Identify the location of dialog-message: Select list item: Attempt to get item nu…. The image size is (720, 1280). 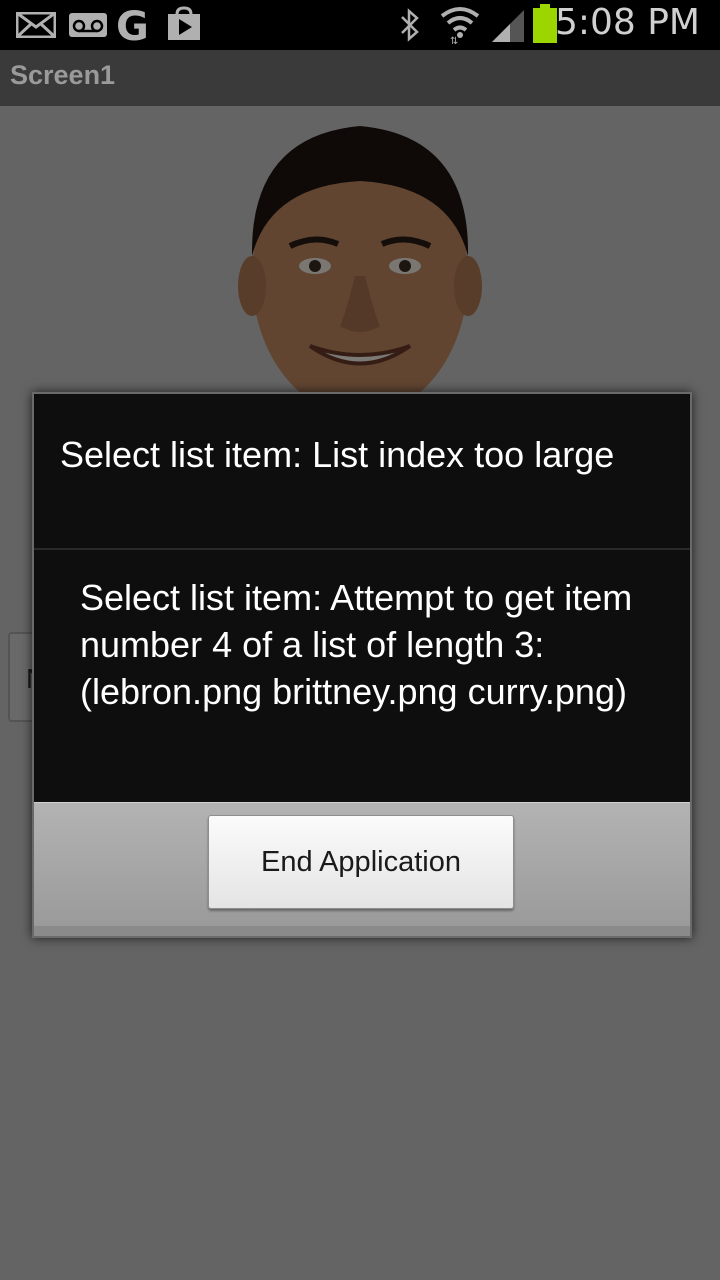
(356, 644).